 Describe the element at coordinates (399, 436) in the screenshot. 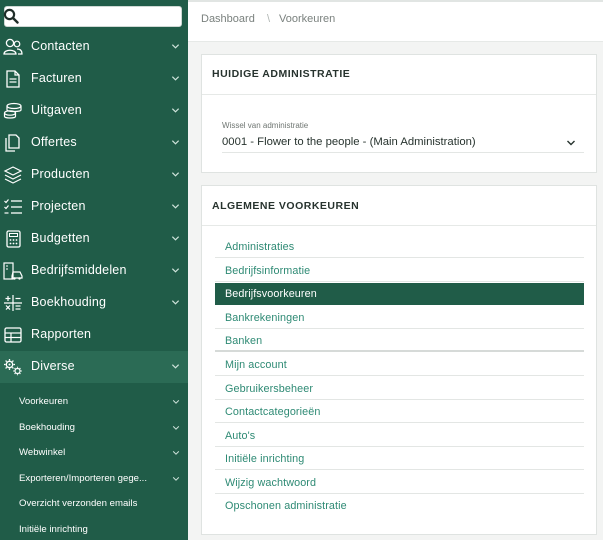

I see `pref-autos: Auto's` at that location.